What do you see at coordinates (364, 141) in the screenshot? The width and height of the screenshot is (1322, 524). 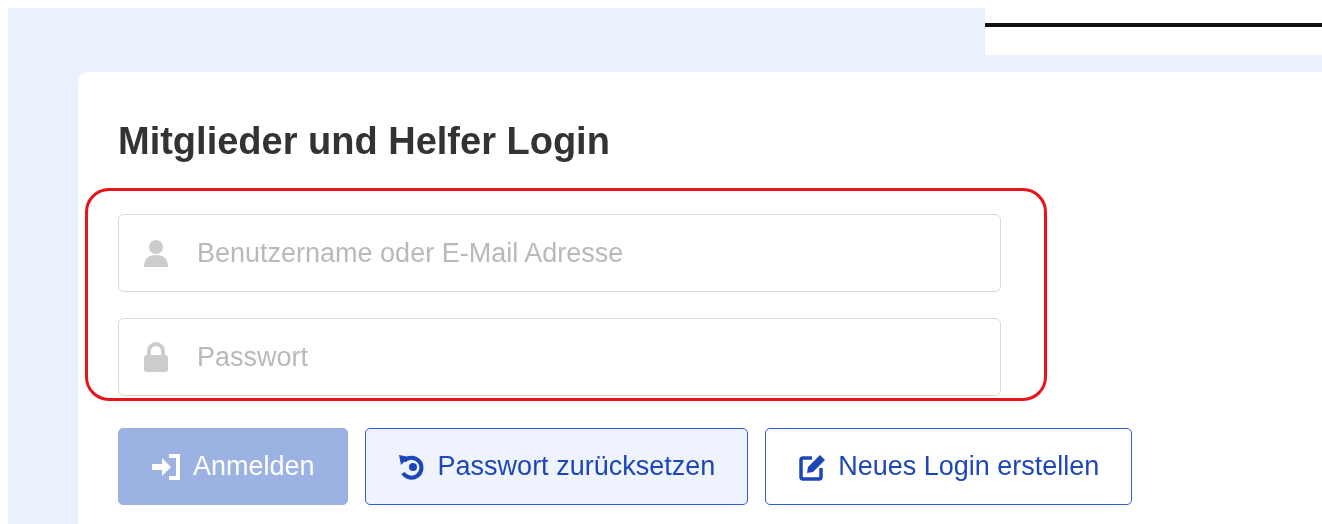 I see `login-title: Mitglieder und Helfer Login` at bounding box center [364, 141].